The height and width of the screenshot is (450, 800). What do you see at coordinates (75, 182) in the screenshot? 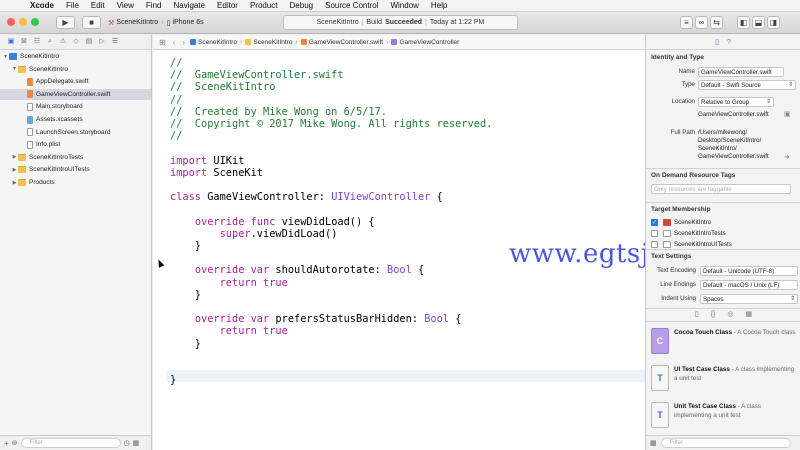
I see `file-tree-item: ▶ Products` at bounding box center [75, 182].